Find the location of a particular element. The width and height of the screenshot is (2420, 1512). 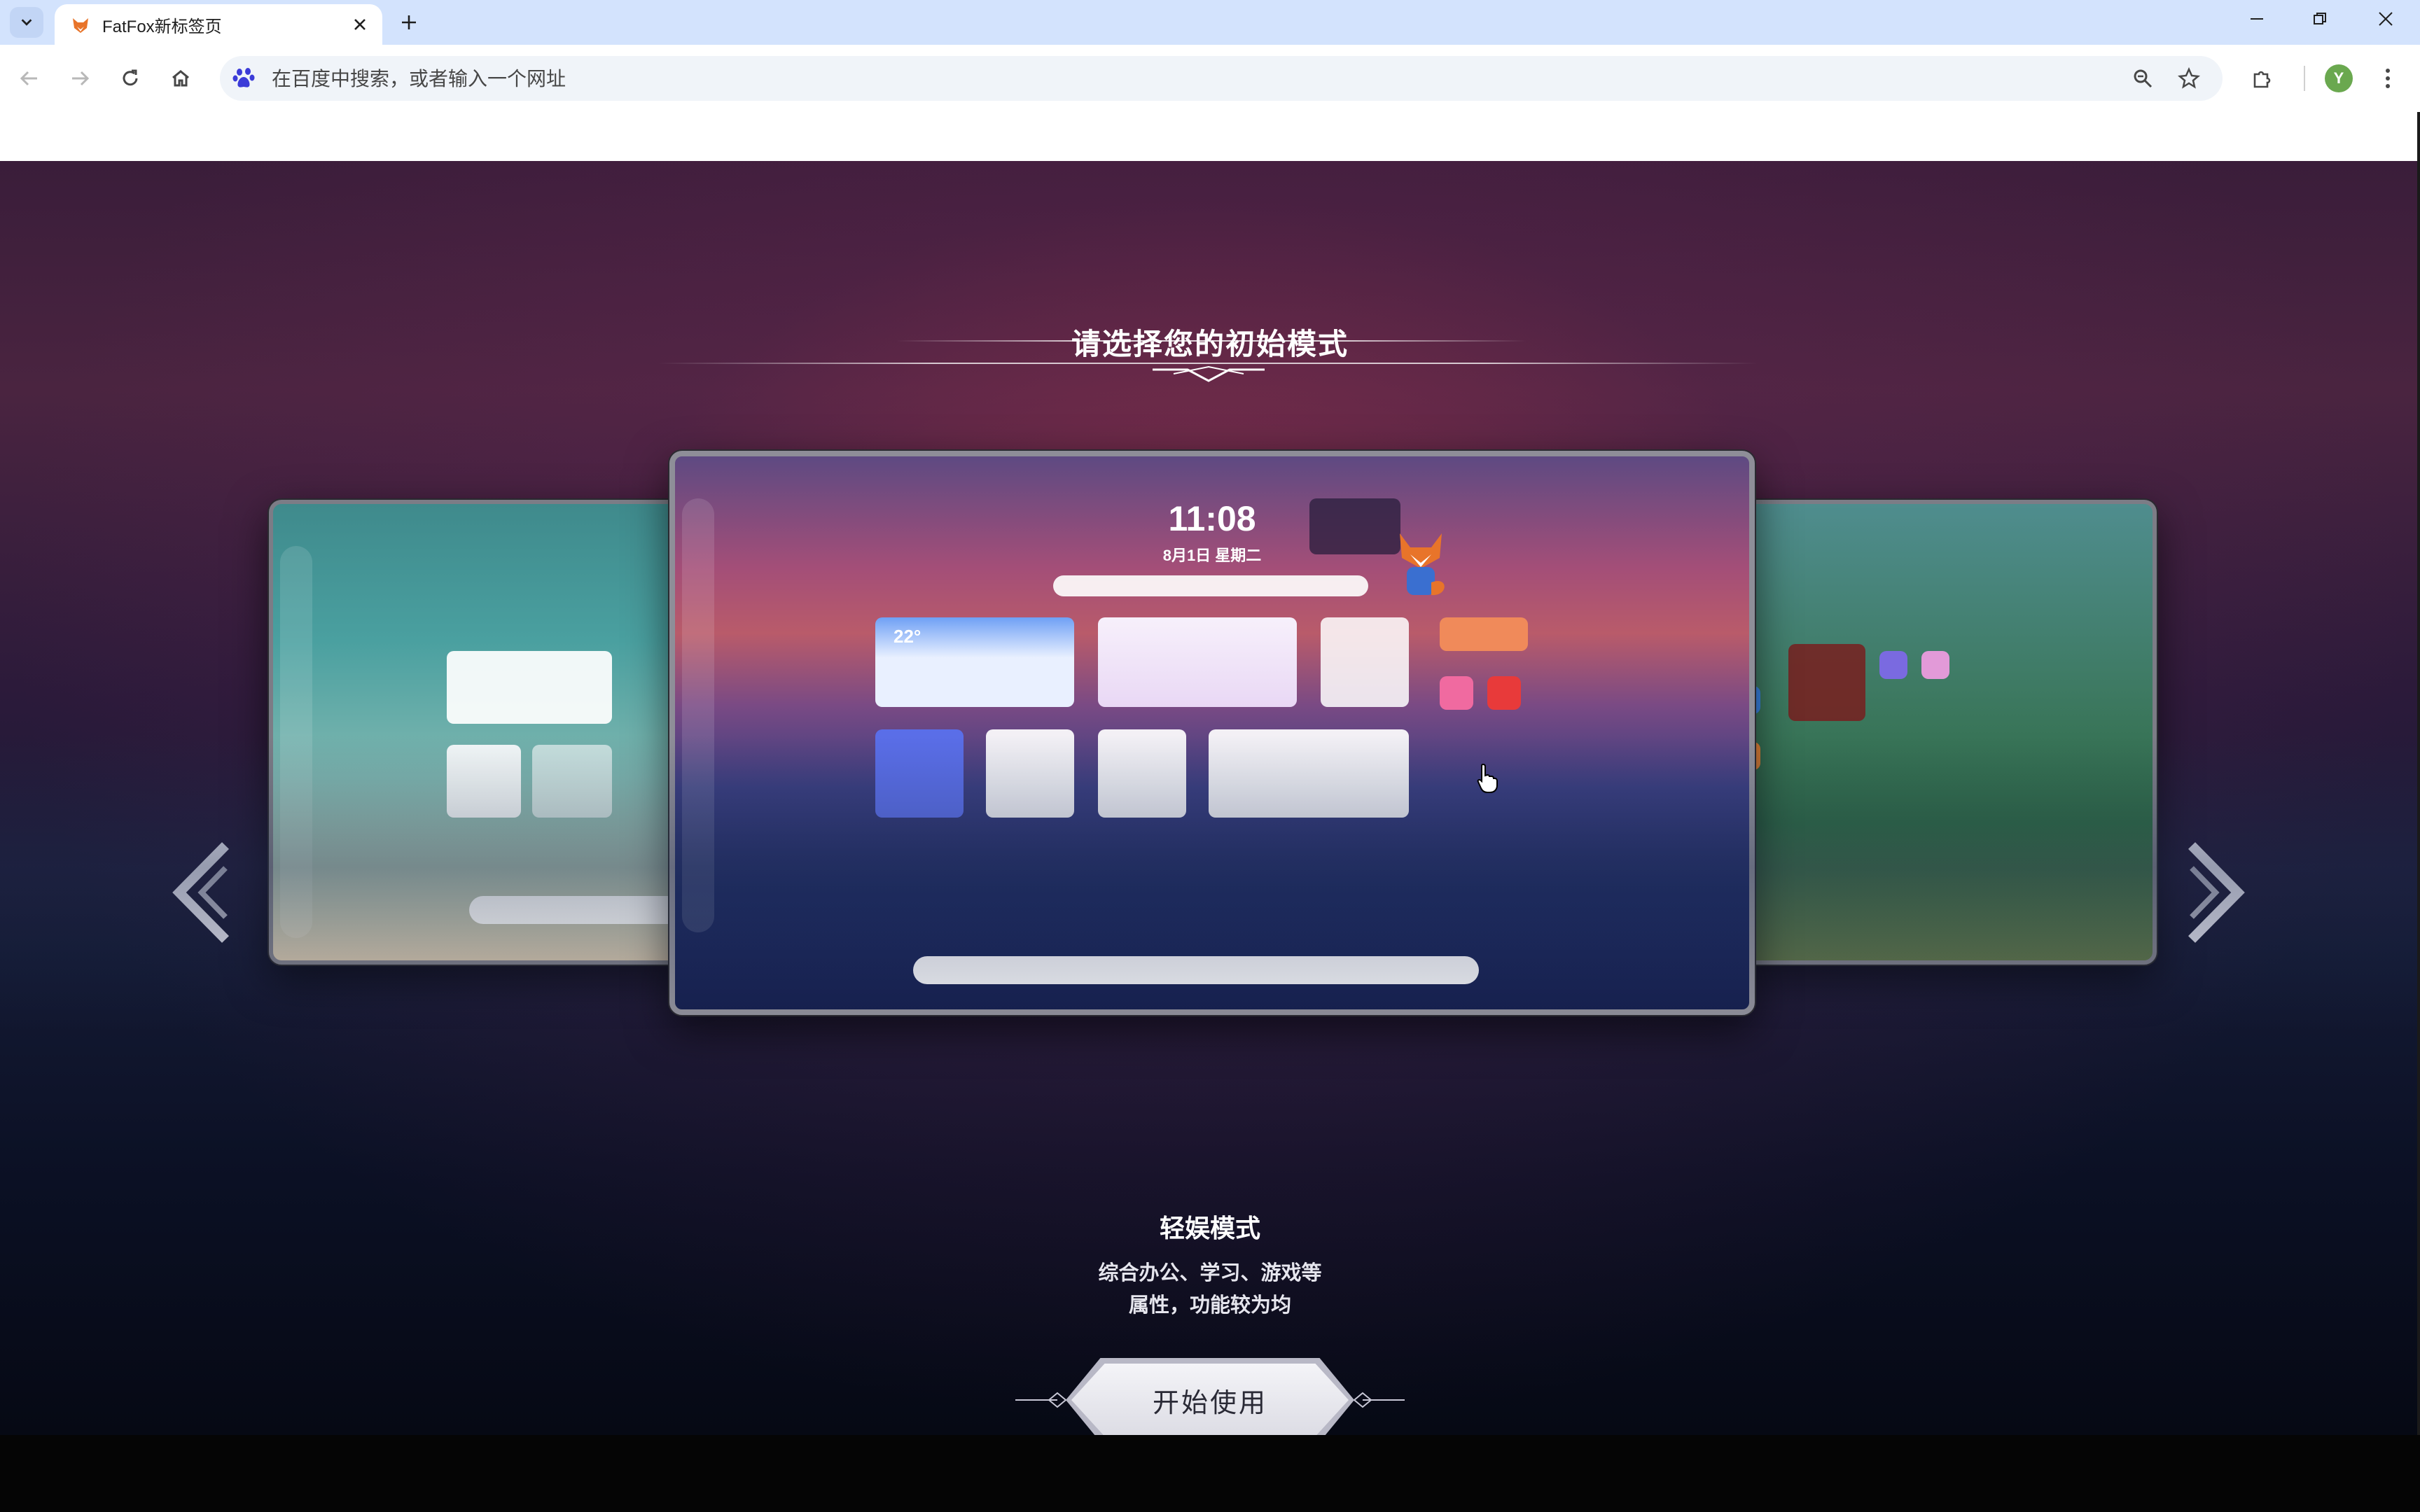

hand-cursor-icon is located at coordinates (1487, 778).